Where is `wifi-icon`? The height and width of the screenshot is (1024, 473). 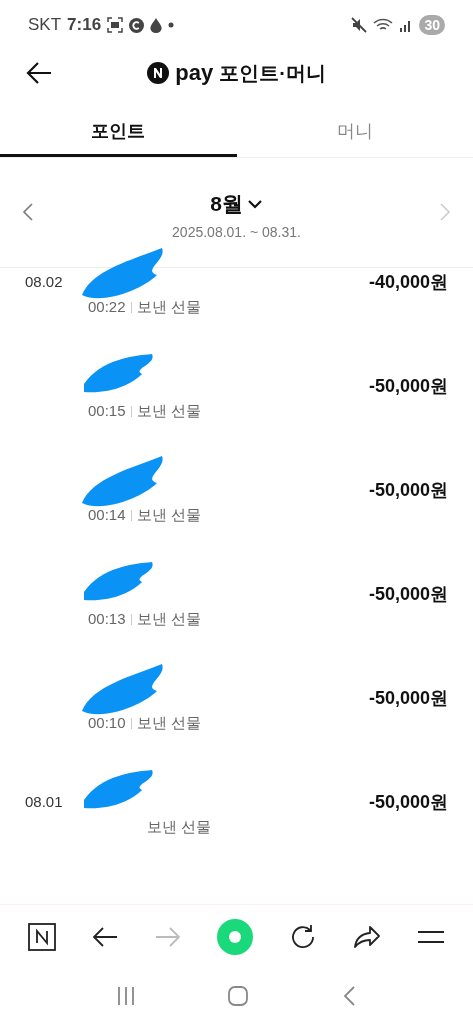 wifi-icon is located at coordinates (383, 25).